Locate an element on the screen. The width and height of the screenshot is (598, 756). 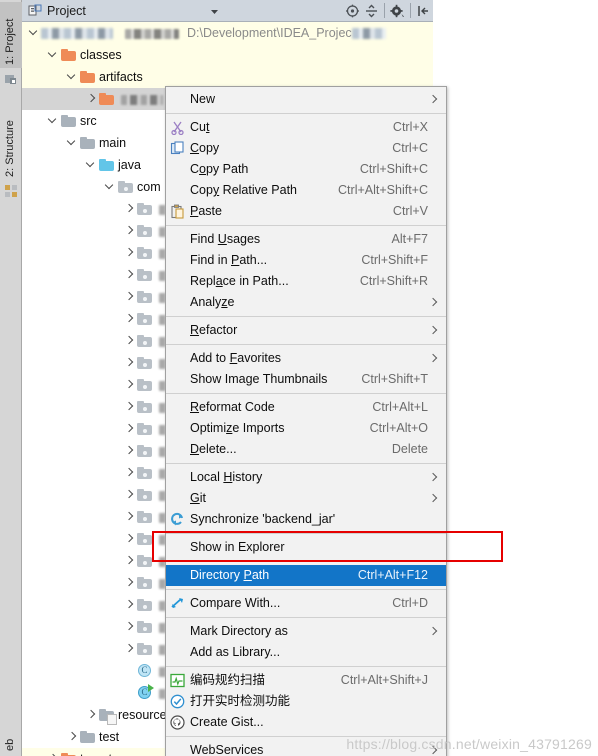
menu-item-label: Cut is located at coordinates (200, 127).